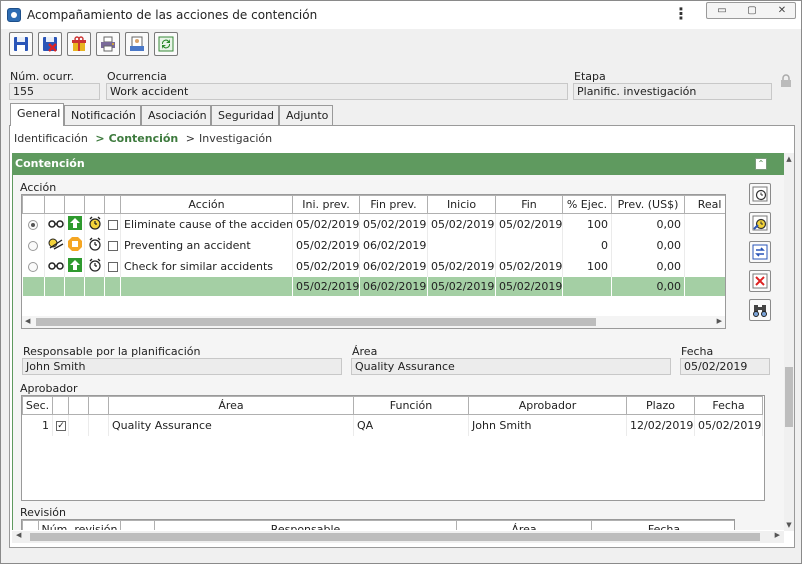 This screenshot has height=564, width=802. I want to click on section-header: Contención, so click(398, 164).